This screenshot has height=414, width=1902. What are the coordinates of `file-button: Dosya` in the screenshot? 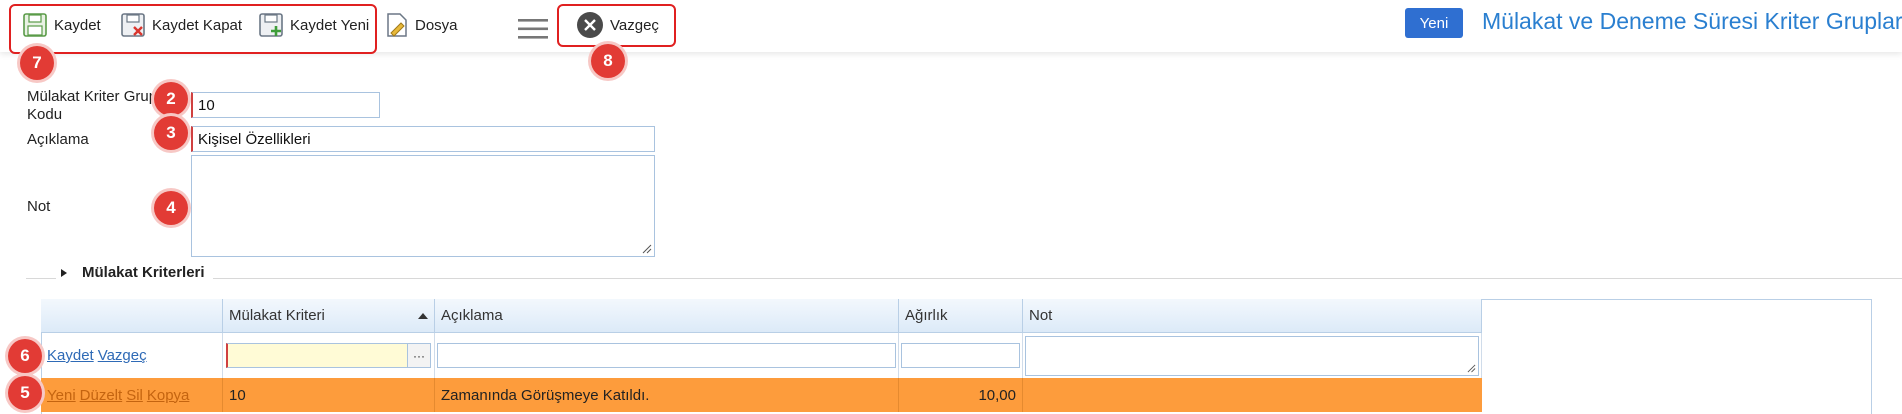 It's located at (421, 25).